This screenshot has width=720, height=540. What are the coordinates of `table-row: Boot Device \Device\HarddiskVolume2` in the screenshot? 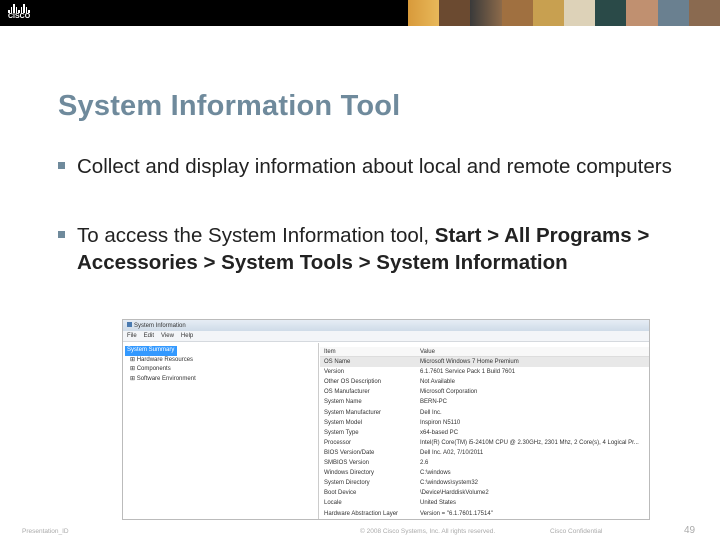 It's located at (484, 493).